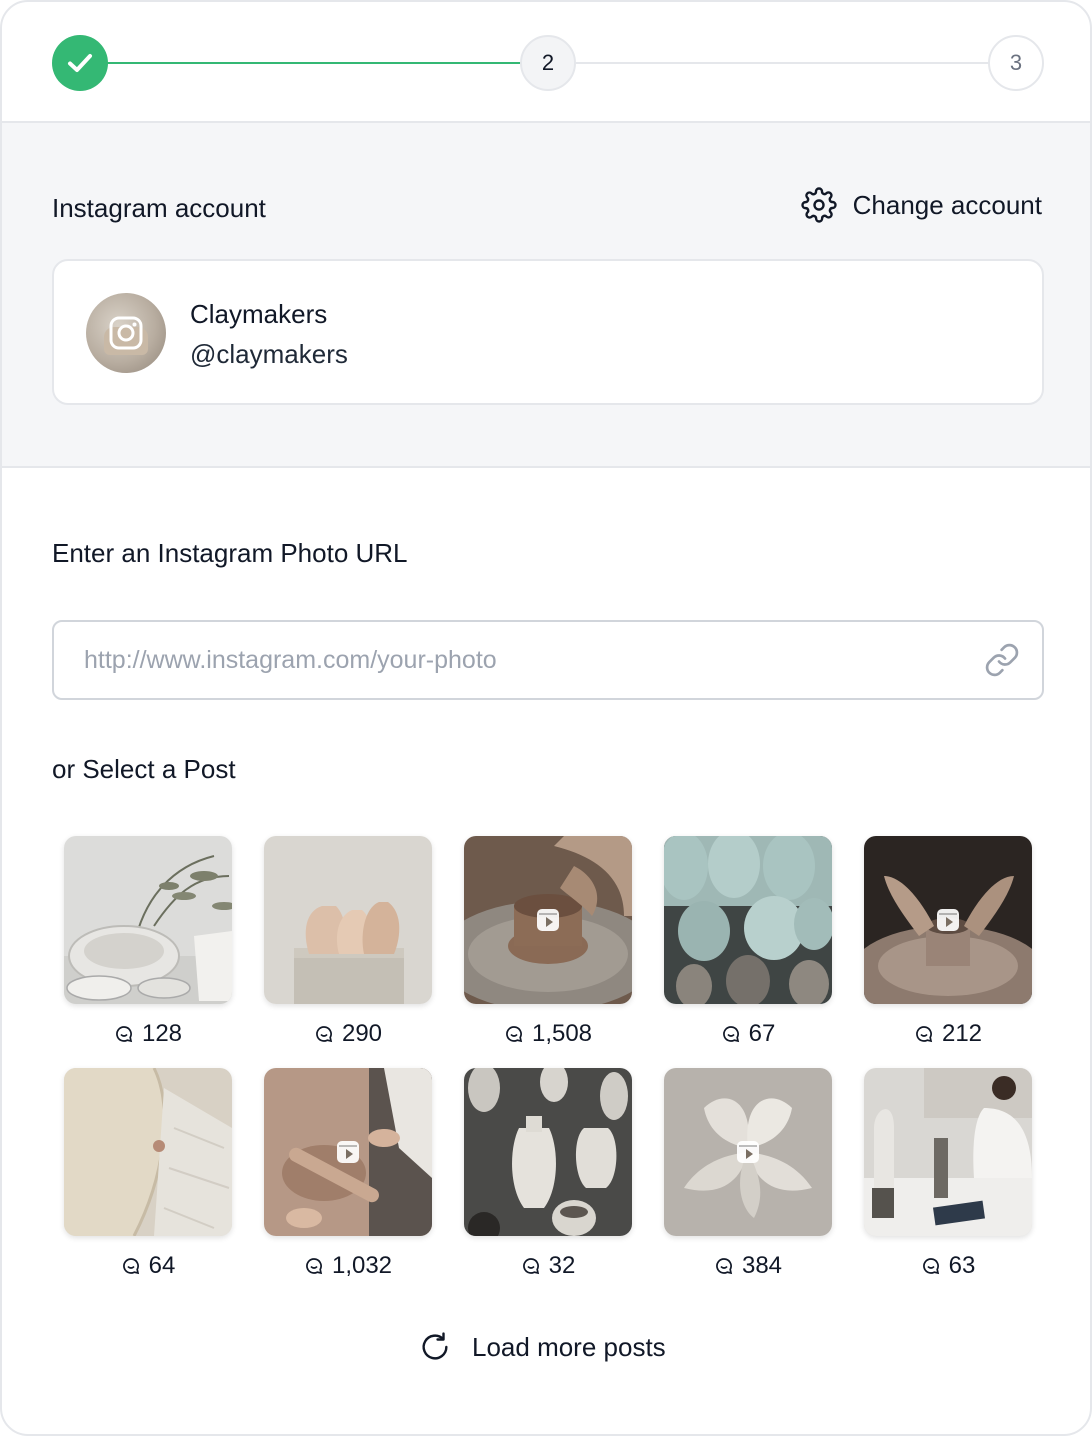  I want to click on comment-count-value: 1,508, so click(562, 1033).